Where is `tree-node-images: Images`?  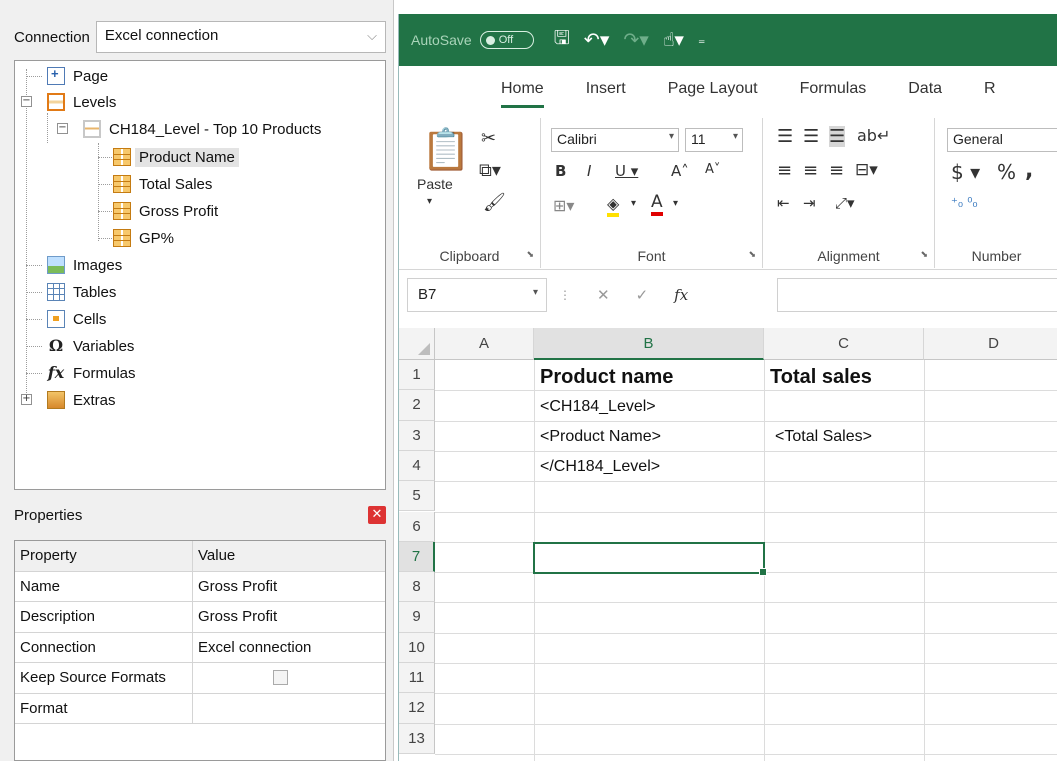
tree-node-images: Images is located at coordinates (84, 265).